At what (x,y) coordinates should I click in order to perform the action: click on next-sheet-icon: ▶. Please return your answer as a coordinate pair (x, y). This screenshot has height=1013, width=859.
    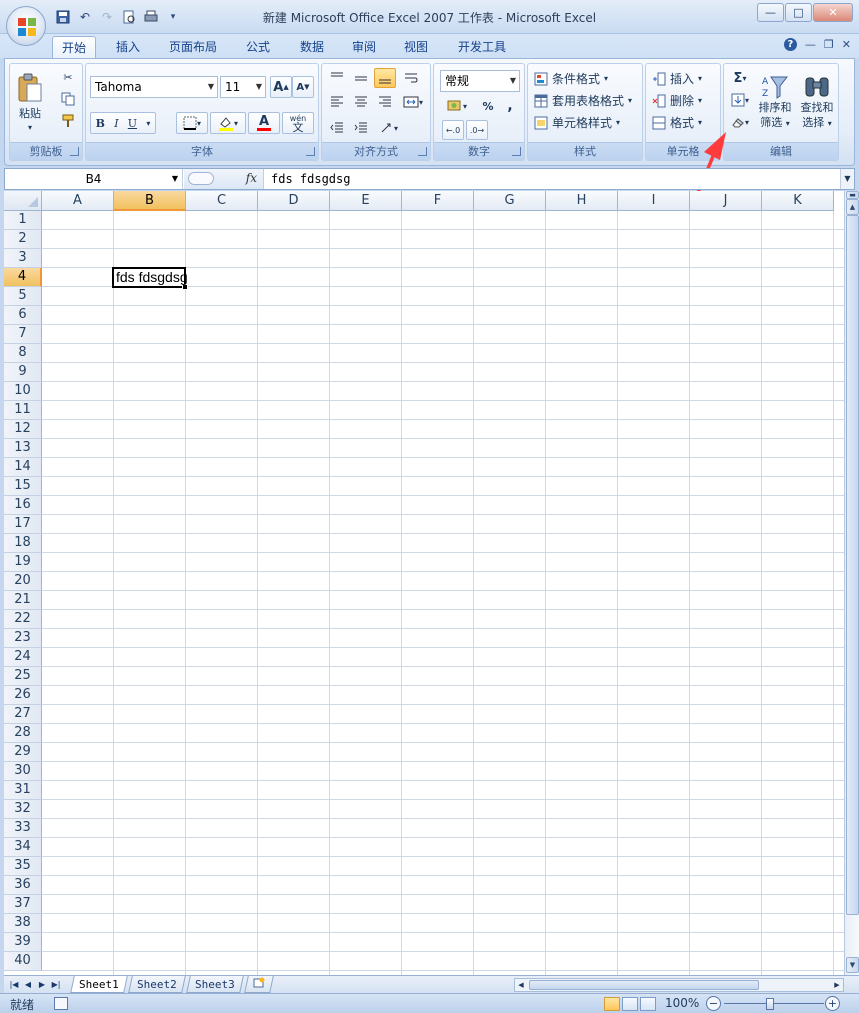
    Looking at the image, I should click on (42, 985).